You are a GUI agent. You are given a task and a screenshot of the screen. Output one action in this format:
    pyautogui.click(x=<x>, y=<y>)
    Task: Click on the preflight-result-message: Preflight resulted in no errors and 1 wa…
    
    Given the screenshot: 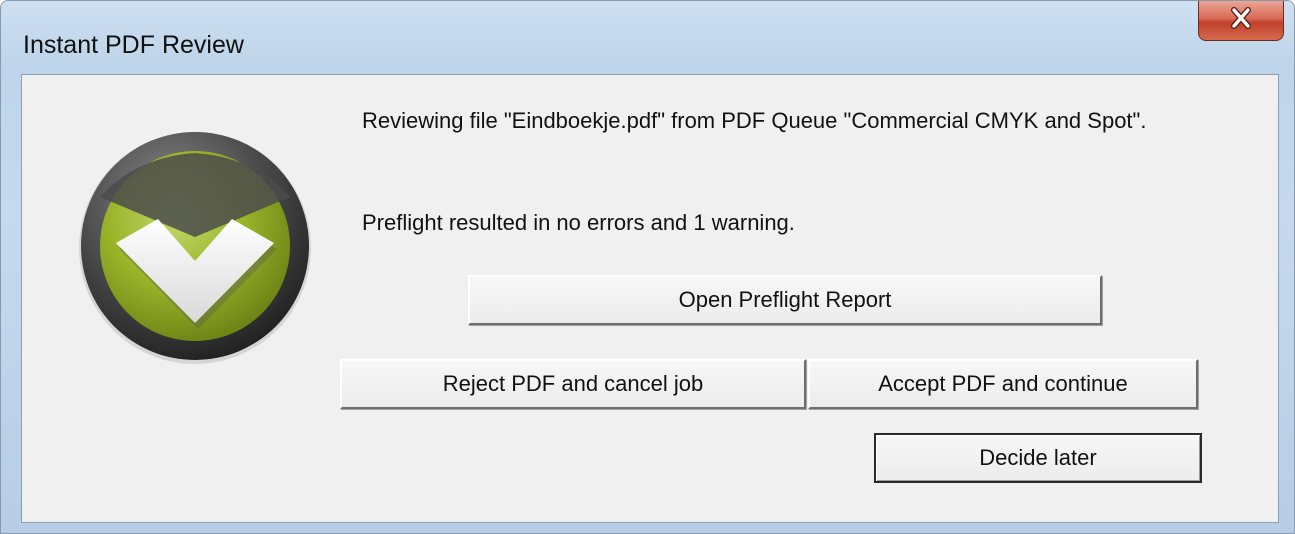 What is the action you would take?
    pyautogui.click(x=578, y=222)
    